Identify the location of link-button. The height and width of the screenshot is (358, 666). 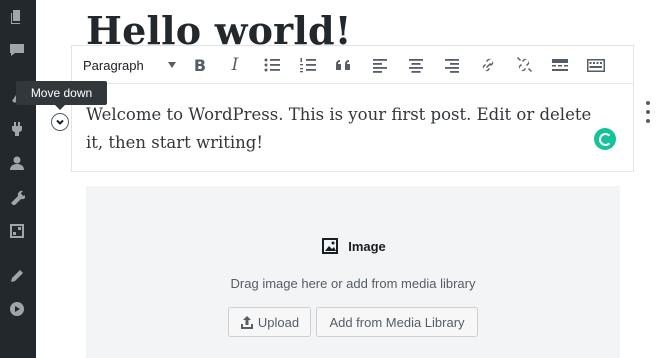
(488, 65).